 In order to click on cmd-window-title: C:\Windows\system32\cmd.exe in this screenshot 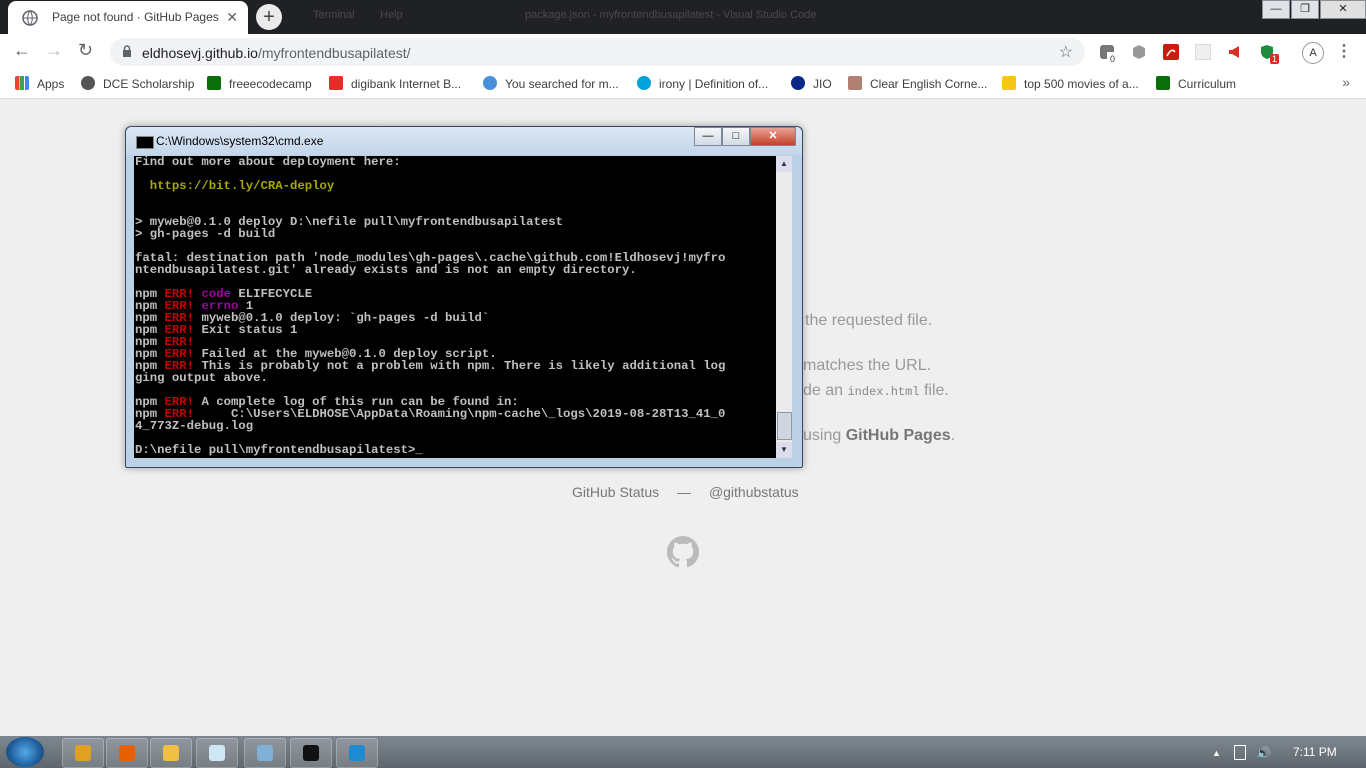, I will do `click(240, 141)`.